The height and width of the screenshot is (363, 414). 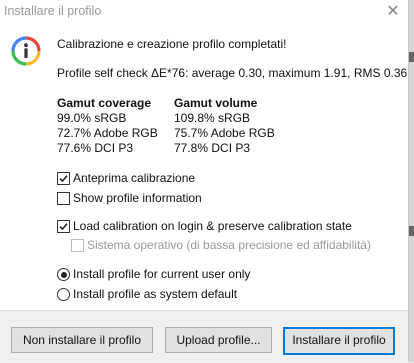 I want to click on preview-calibration-label: Anteprima calibrazione, so click(x=134, y=178).